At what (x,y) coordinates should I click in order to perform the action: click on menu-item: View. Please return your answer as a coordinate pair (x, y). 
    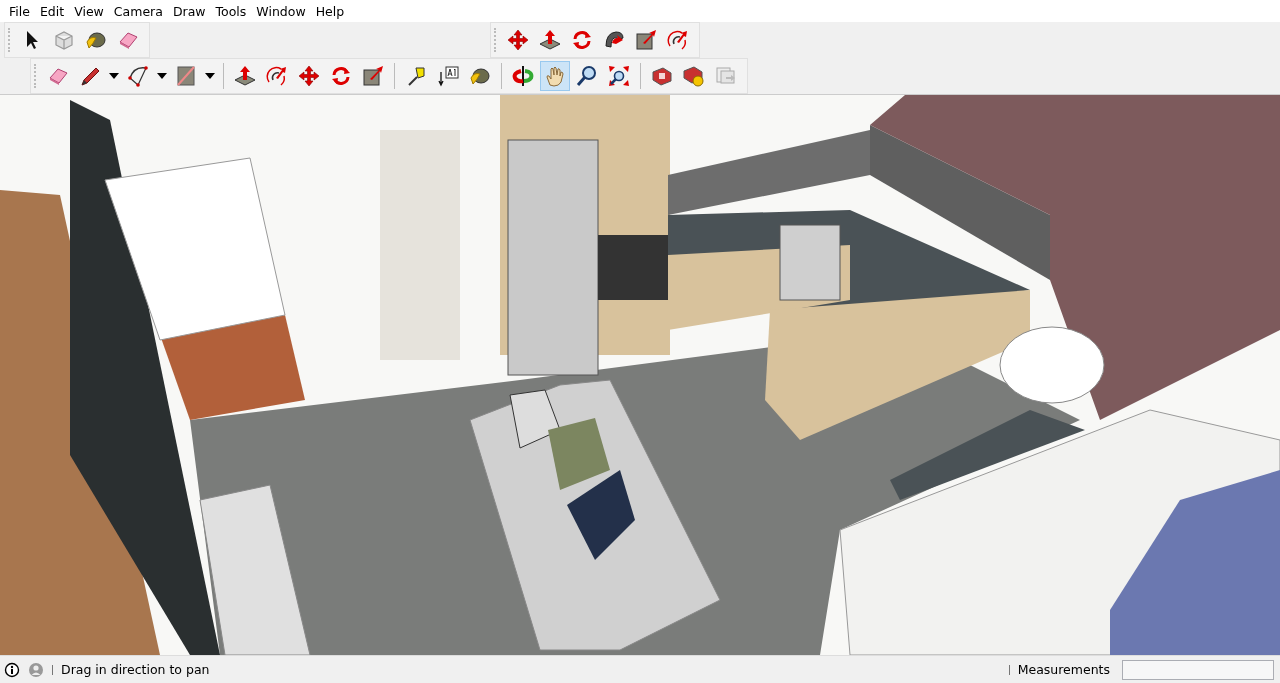
    Looking at the image, I should click on (89, 11).